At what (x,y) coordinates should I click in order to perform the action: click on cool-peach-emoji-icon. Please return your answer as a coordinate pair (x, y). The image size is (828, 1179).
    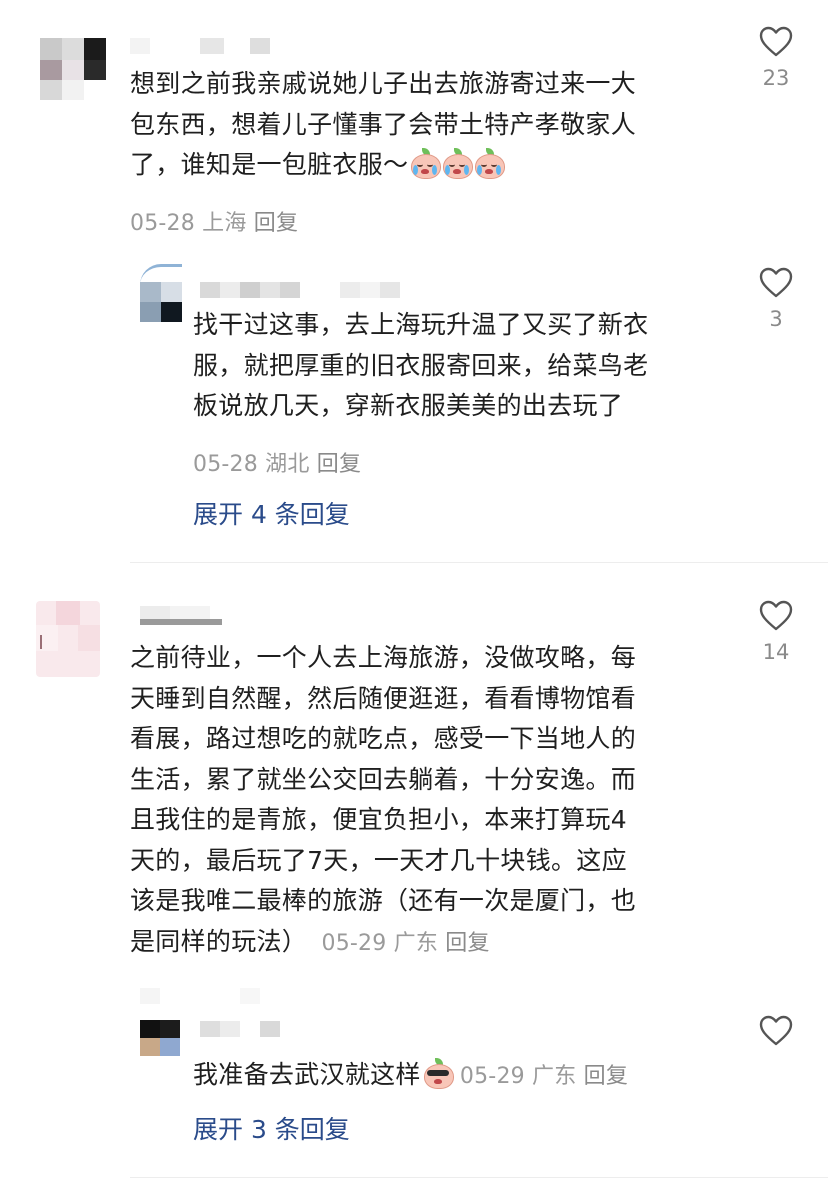
    Looking at the image, I should click on (438, 1073).